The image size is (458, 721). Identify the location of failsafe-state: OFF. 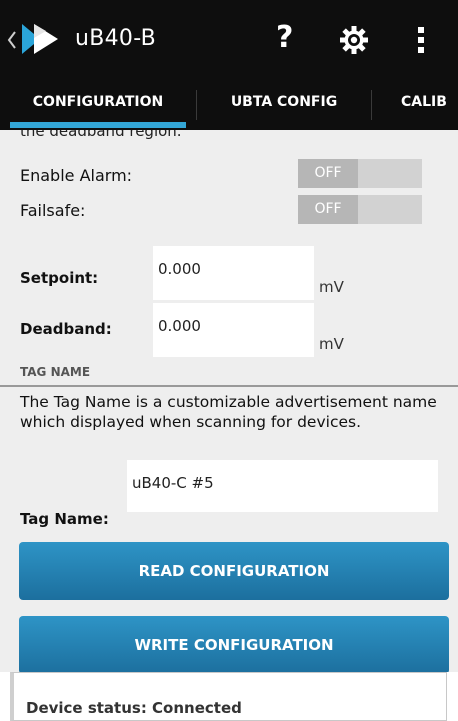
(328, 209).